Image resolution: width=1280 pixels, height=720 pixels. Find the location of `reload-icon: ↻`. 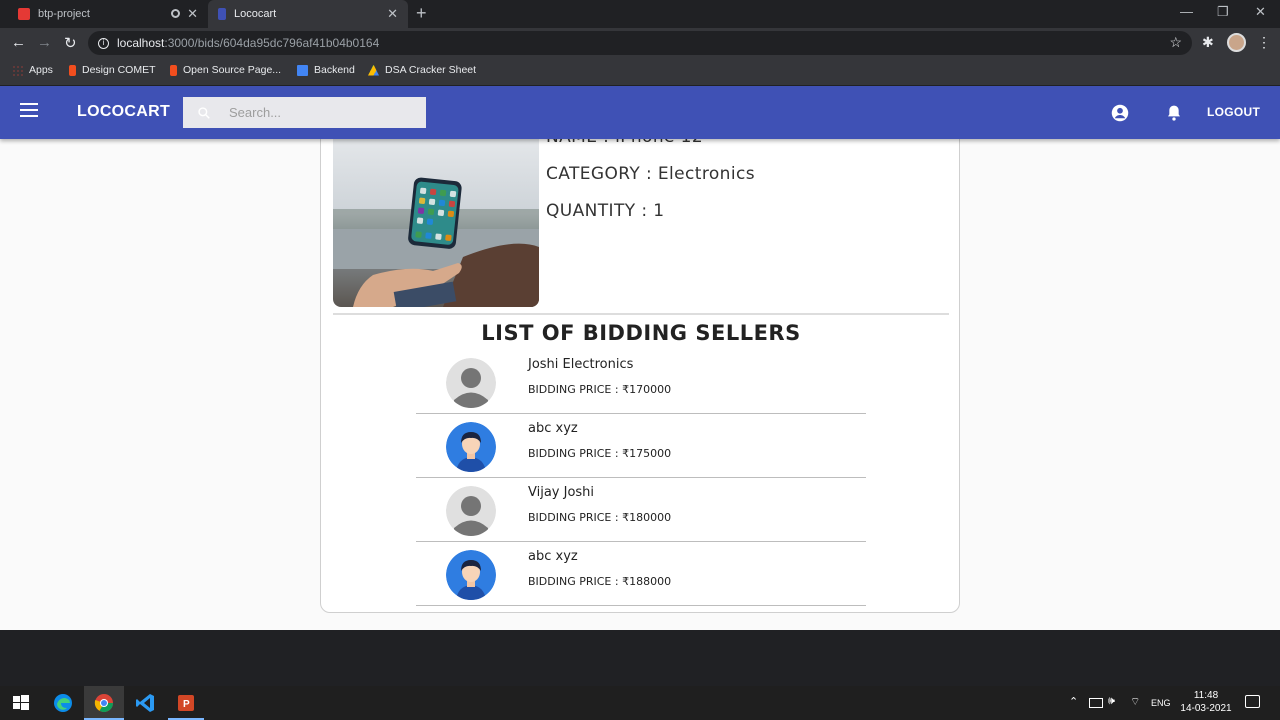

reload-icon: ↻ is located at coordinates (70, 43).